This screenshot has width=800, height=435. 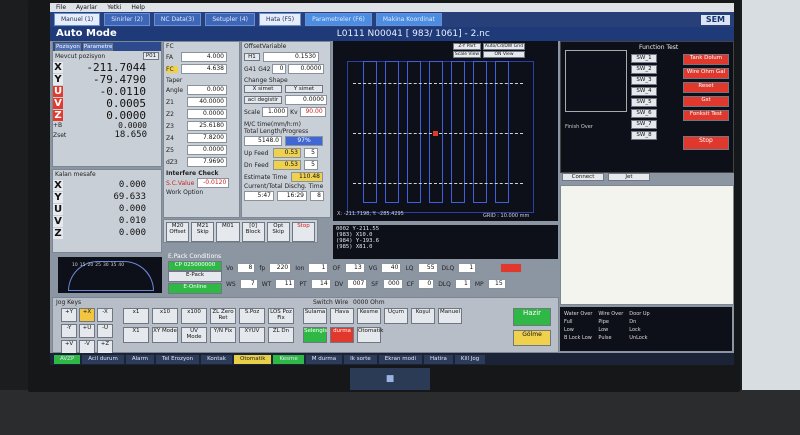 I want to click on taper-field: 0.000, so click(x=207, y=90).